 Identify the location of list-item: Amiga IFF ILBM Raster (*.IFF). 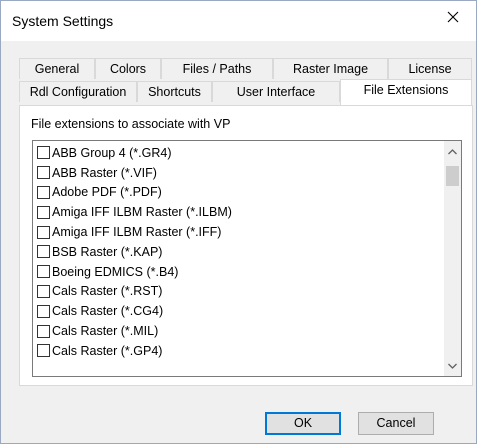
(239, 232).